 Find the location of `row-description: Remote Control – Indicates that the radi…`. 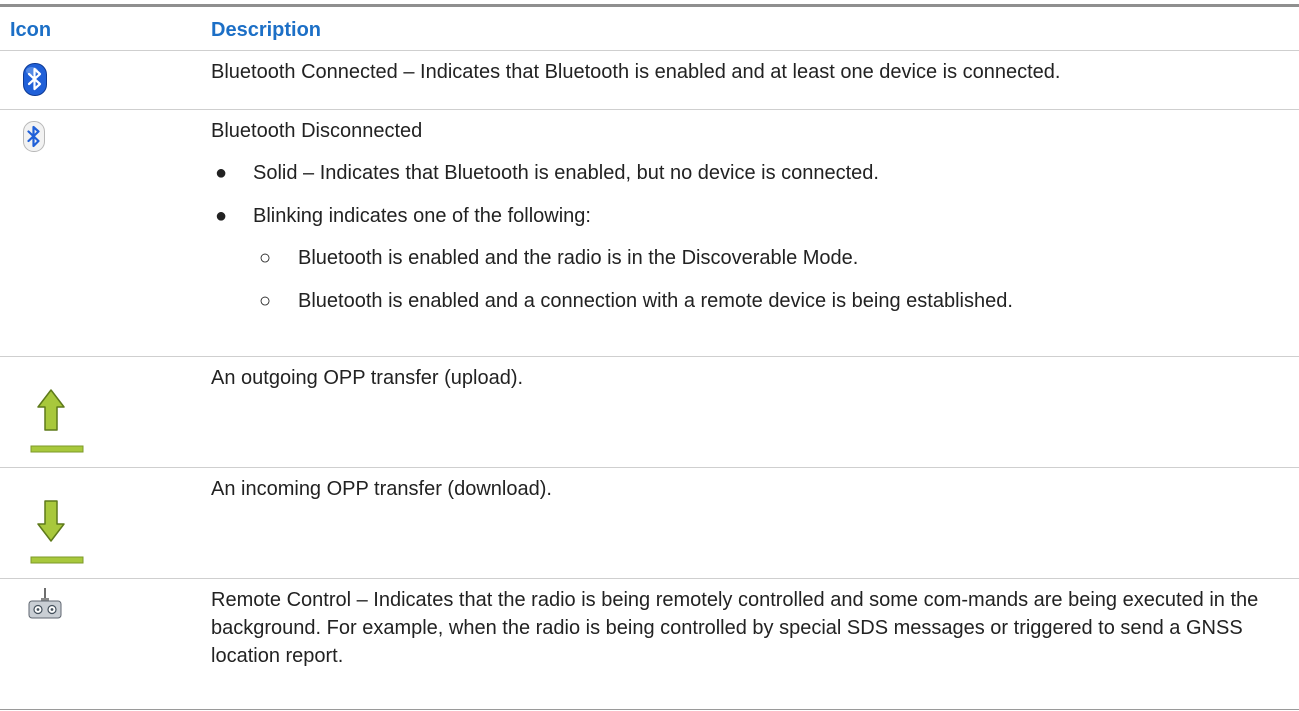

row-description: Remote Control – Indicates that the radi… is located at coordinates (735, 628).